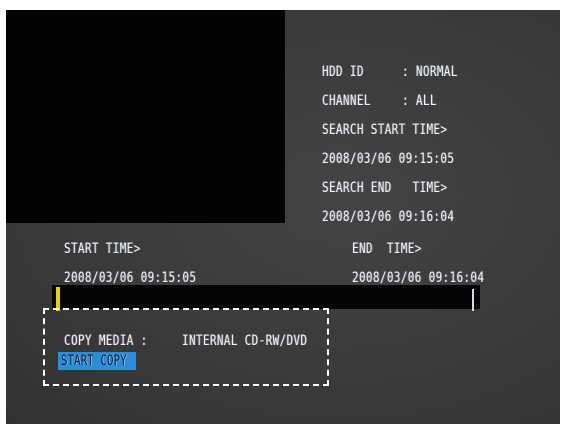 This screenshot has height=428, width=562. What do you see at coordinates (419, 101) in the screenshot?
I see `channel-value: : ALL` at bounding box center [419, 101].